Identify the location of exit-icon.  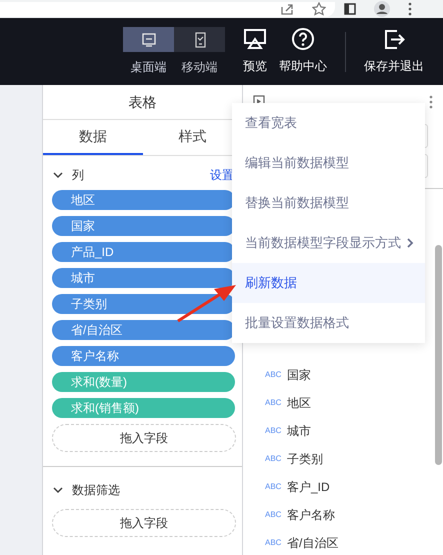
(394, 39).